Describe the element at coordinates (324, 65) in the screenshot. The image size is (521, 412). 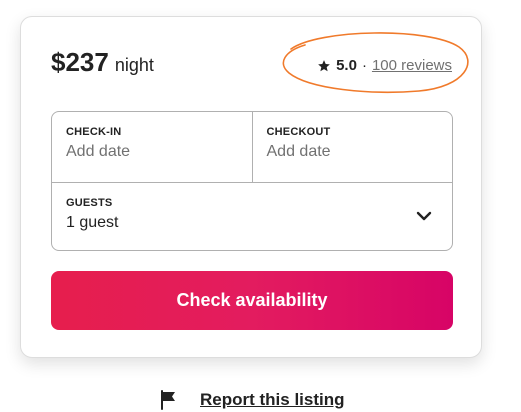
I see `star-icon` at that location.